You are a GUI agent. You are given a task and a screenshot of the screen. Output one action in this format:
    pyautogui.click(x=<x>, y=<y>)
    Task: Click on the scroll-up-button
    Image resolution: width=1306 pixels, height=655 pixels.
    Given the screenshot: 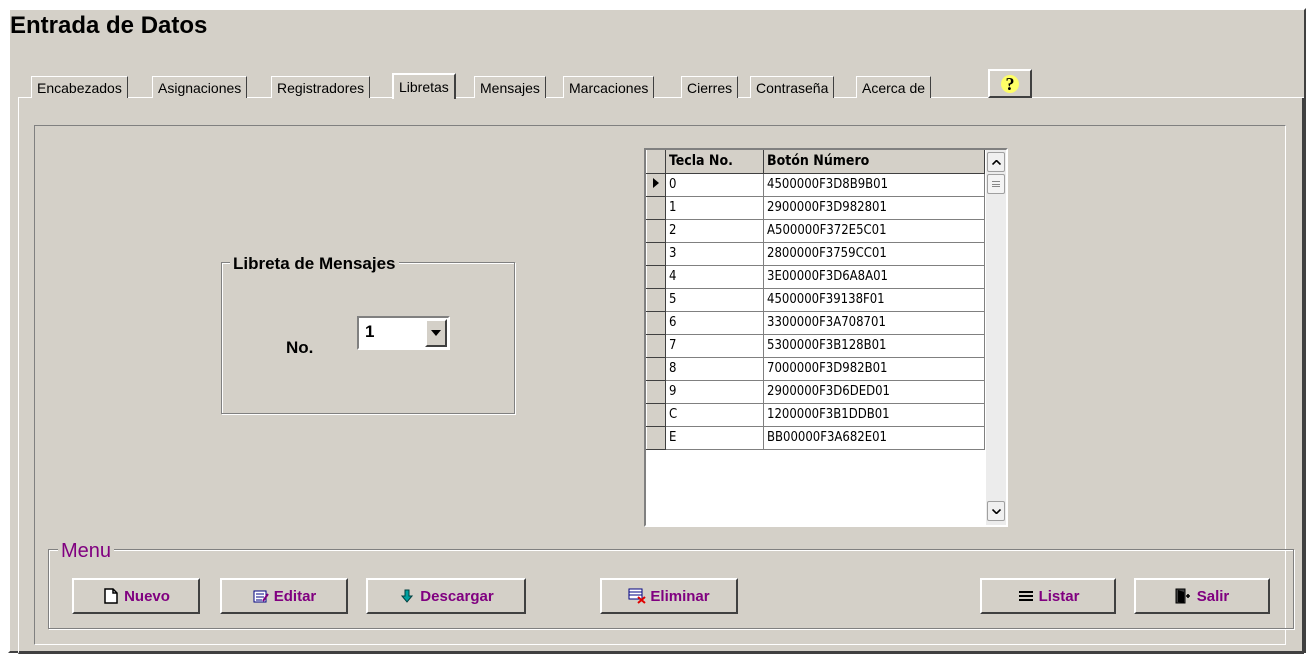 What is the action you would take?
    pyautogui.click(x=996, y=162)
    